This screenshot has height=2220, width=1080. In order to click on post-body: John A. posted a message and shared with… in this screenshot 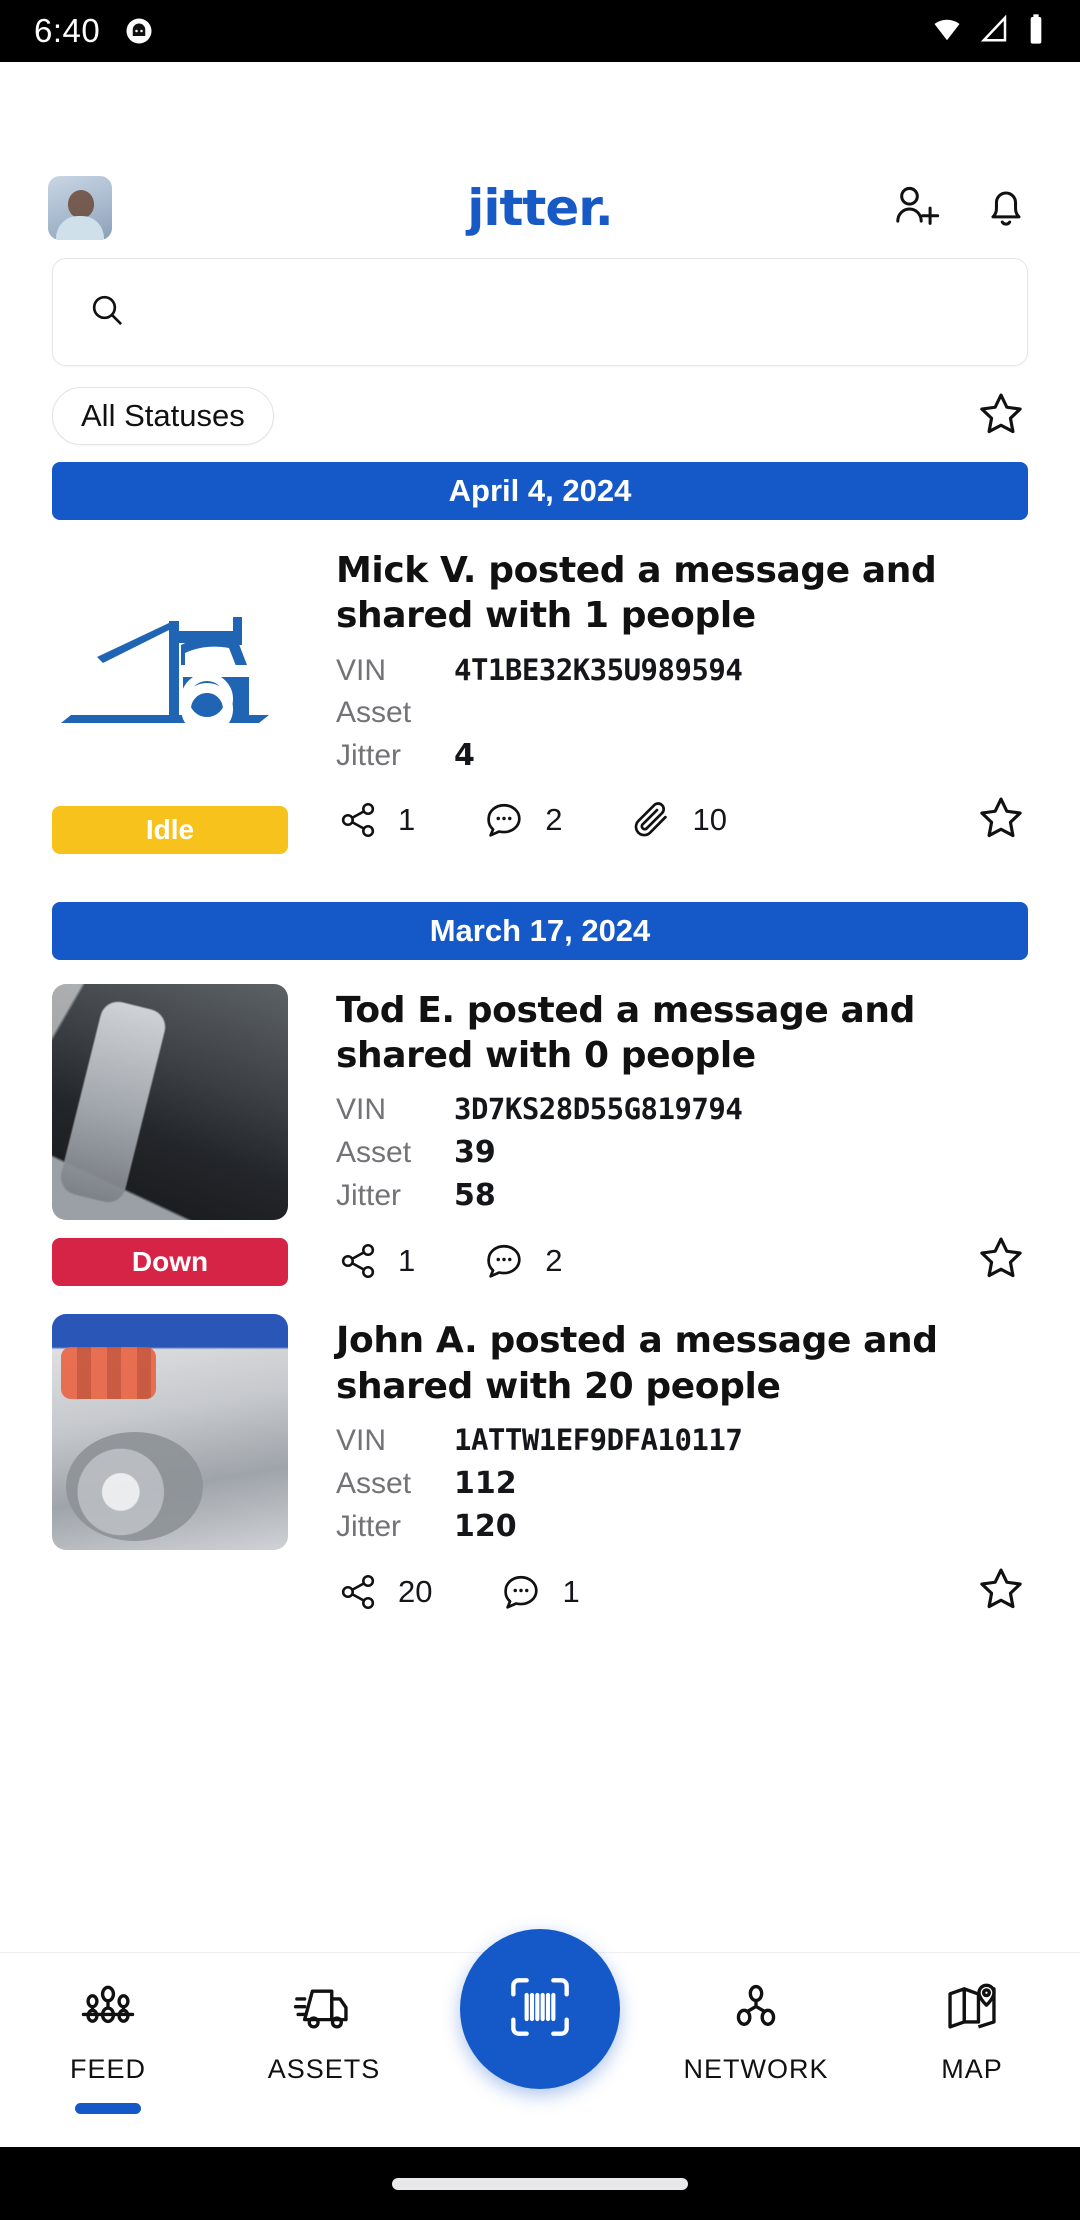, I will do `click(658, 1467)`.